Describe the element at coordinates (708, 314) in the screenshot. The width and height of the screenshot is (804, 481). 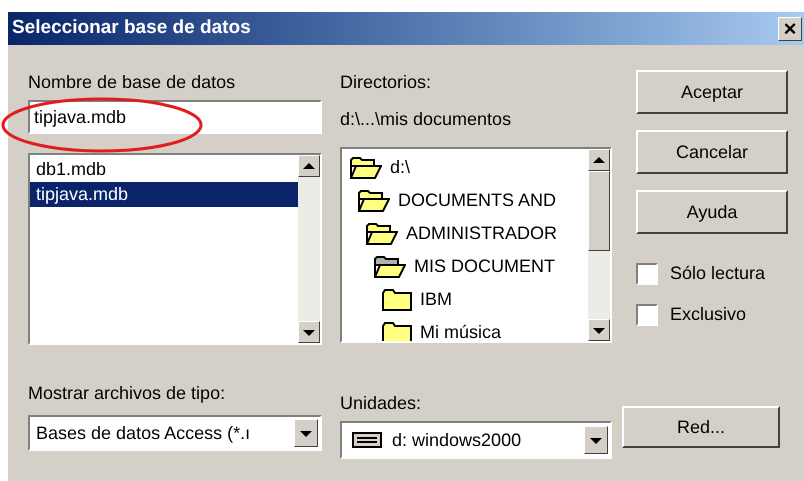
I see `checkbox-label: Exclusivo` at that location.